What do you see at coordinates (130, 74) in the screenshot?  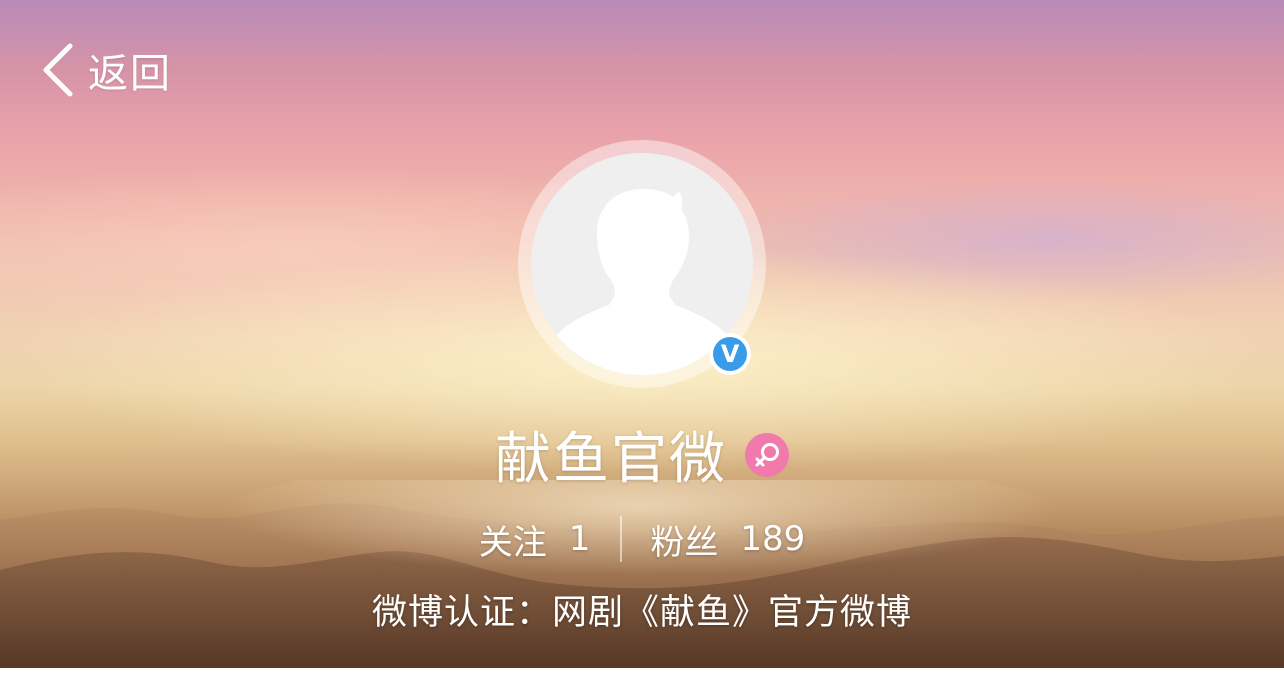 I see `back-label: 返回` at bounding box center [130, 74].